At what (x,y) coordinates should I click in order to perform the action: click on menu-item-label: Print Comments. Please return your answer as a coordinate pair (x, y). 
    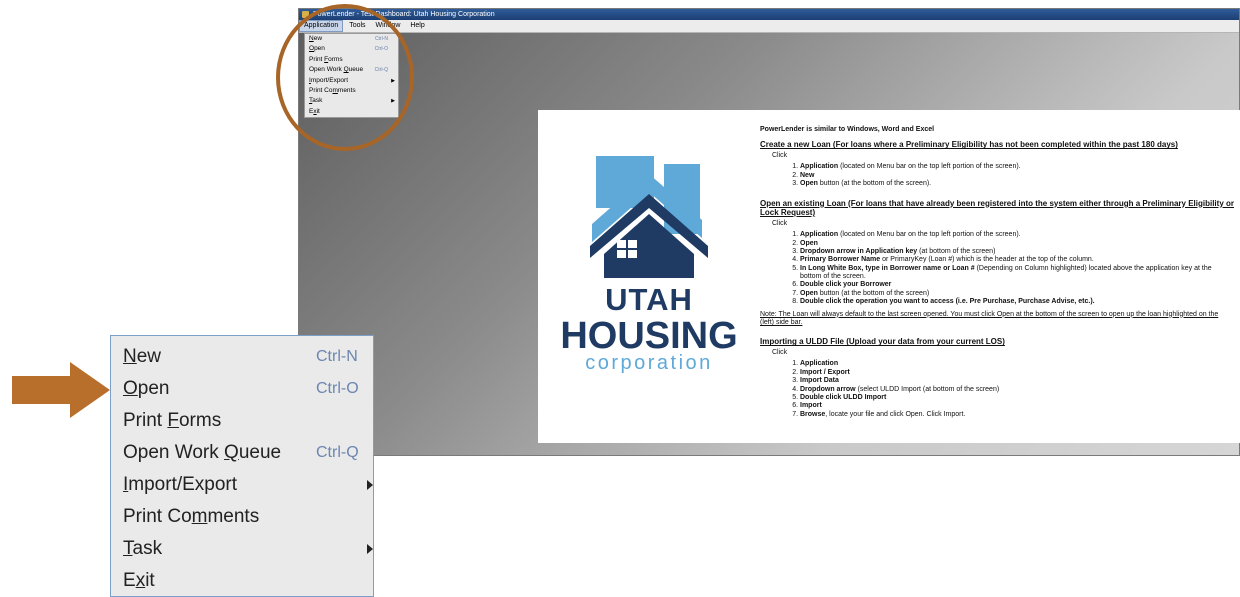
    Looking at the image, I should click on (191, 516).